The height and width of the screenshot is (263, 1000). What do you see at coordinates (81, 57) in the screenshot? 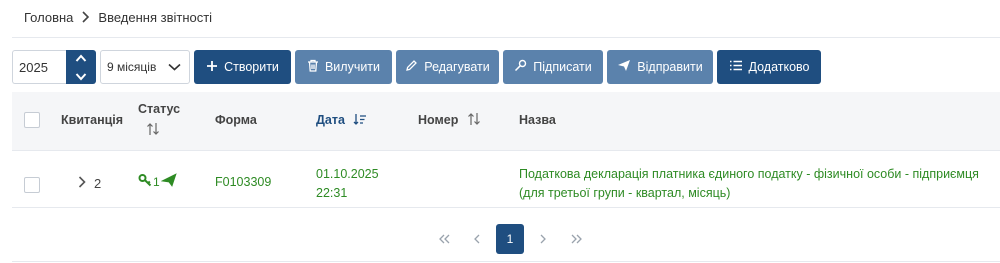
I see `chevron-up-icon` at bounding box center [81, 57].